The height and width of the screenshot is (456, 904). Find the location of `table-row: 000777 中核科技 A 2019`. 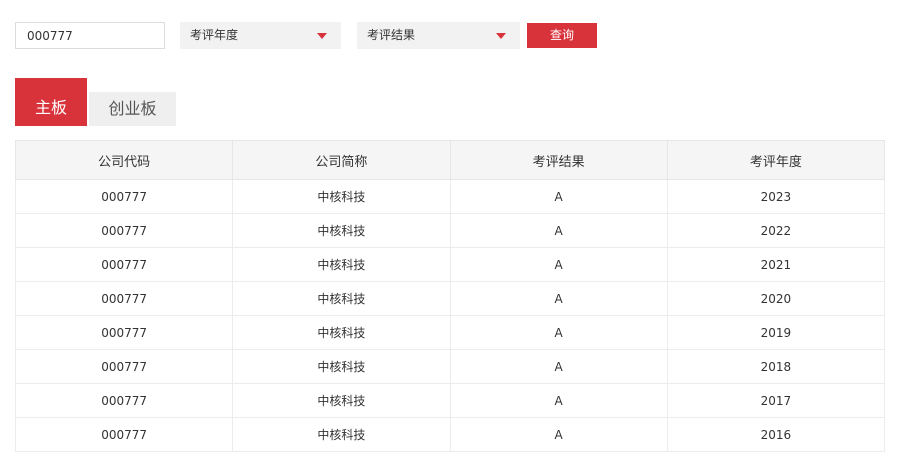

table-row: 000777 中核科技 A 2019 is located at coordinates (450, 332).